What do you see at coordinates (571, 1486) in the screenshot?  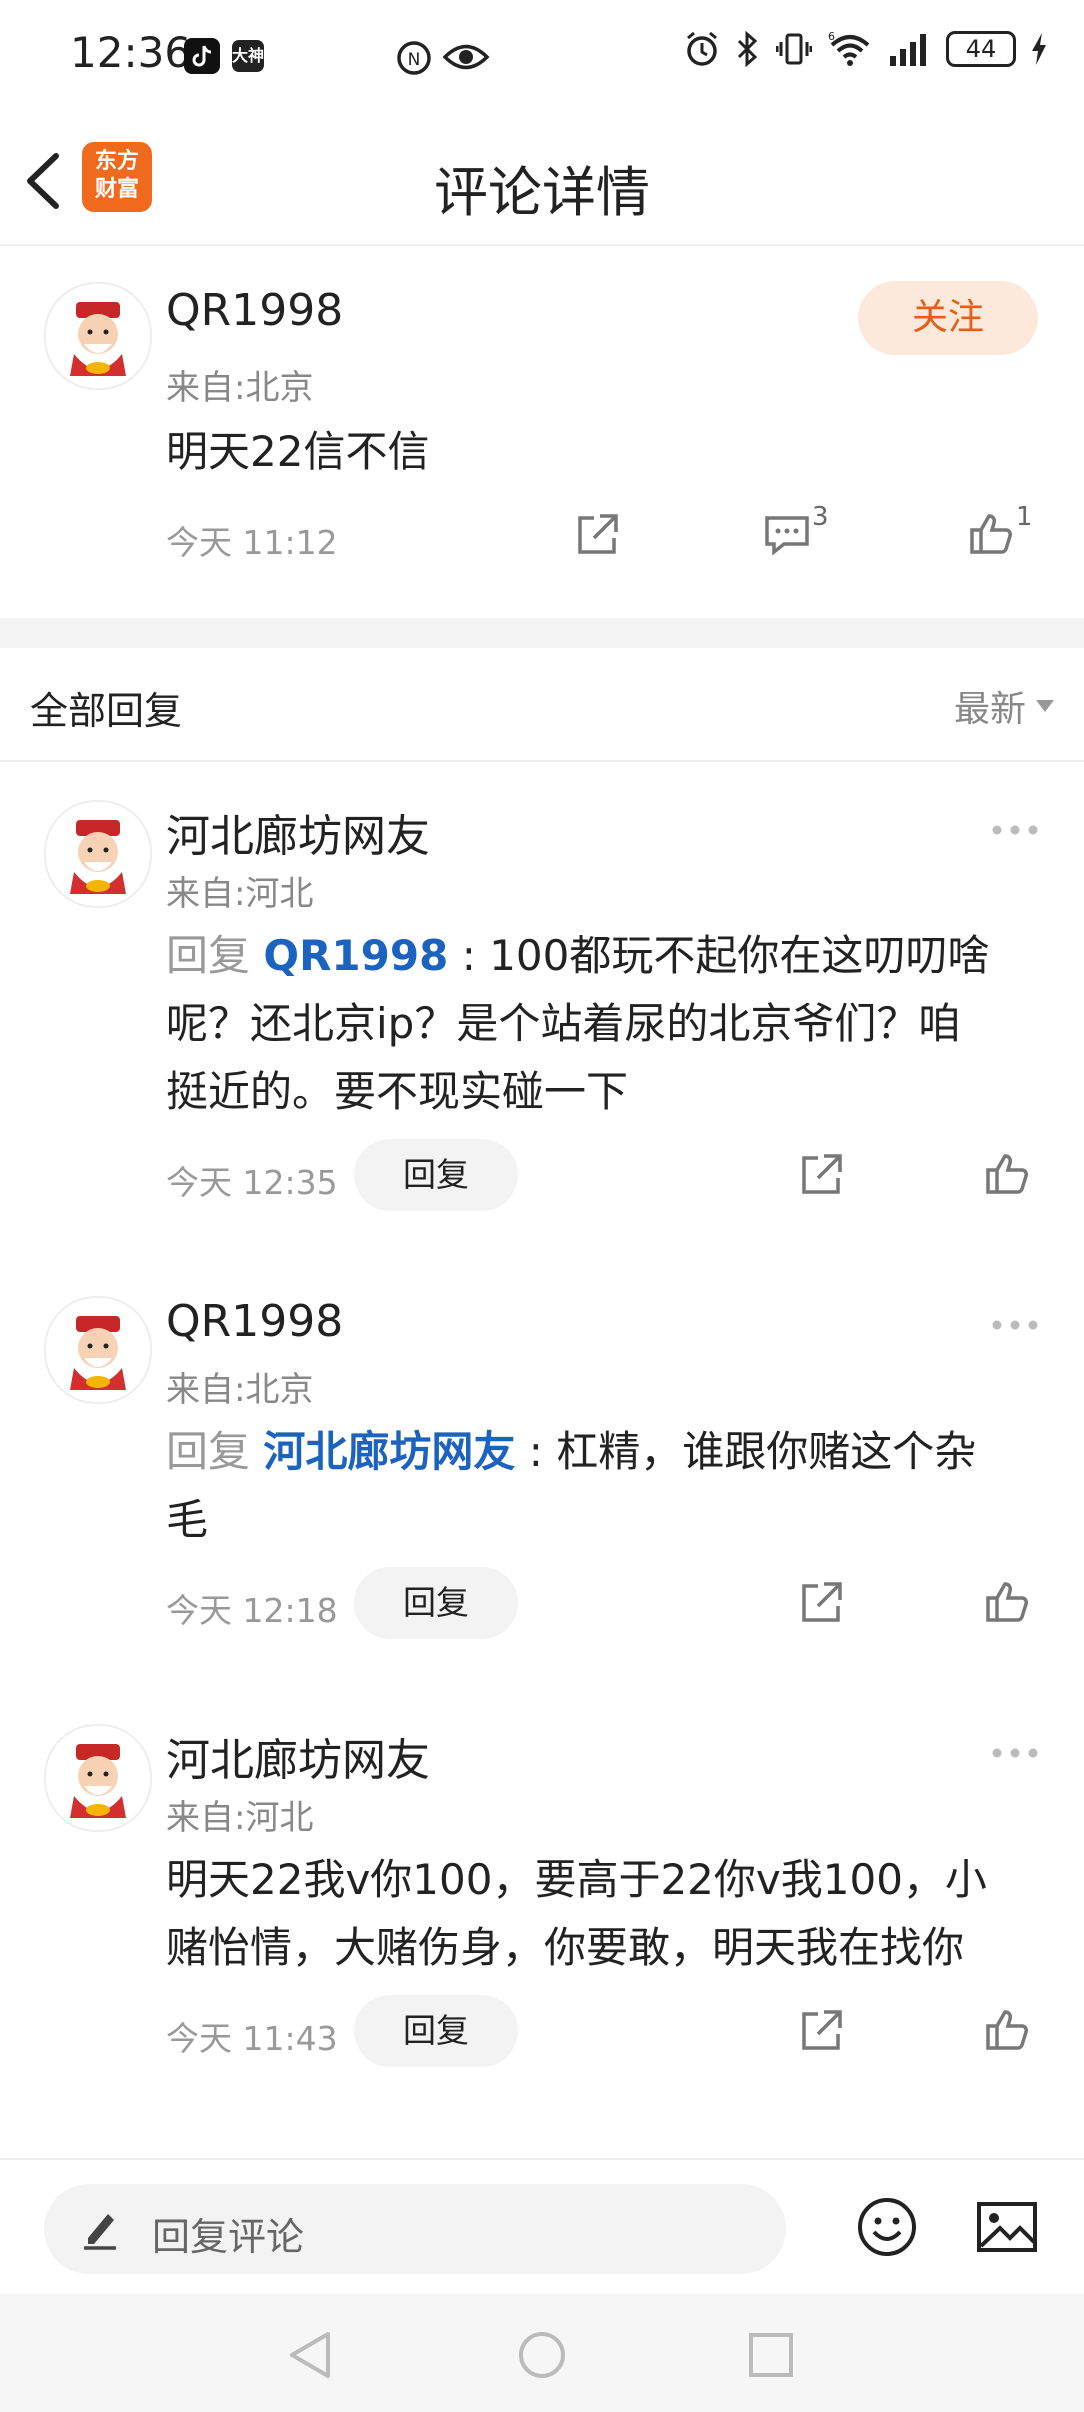 I see `reply-content: 回复 河北廊坊网友 : 杠精，谁跟你赌这个杂 毛` at bounding box center [571, 1486].